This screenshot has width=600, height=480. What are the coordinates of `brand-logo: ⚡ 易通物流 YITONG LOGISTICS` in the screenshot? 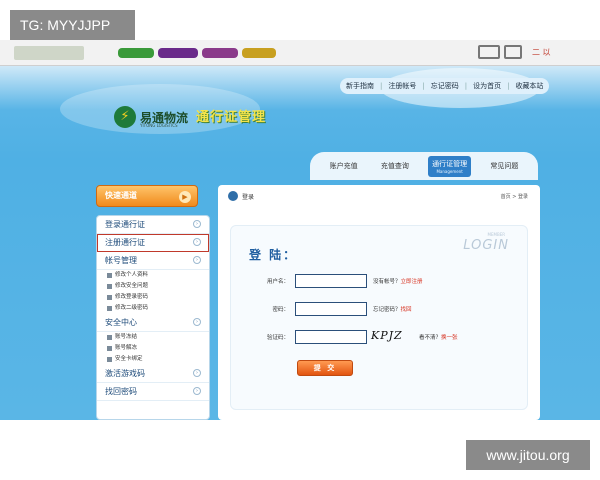 It's located at (151, 117).